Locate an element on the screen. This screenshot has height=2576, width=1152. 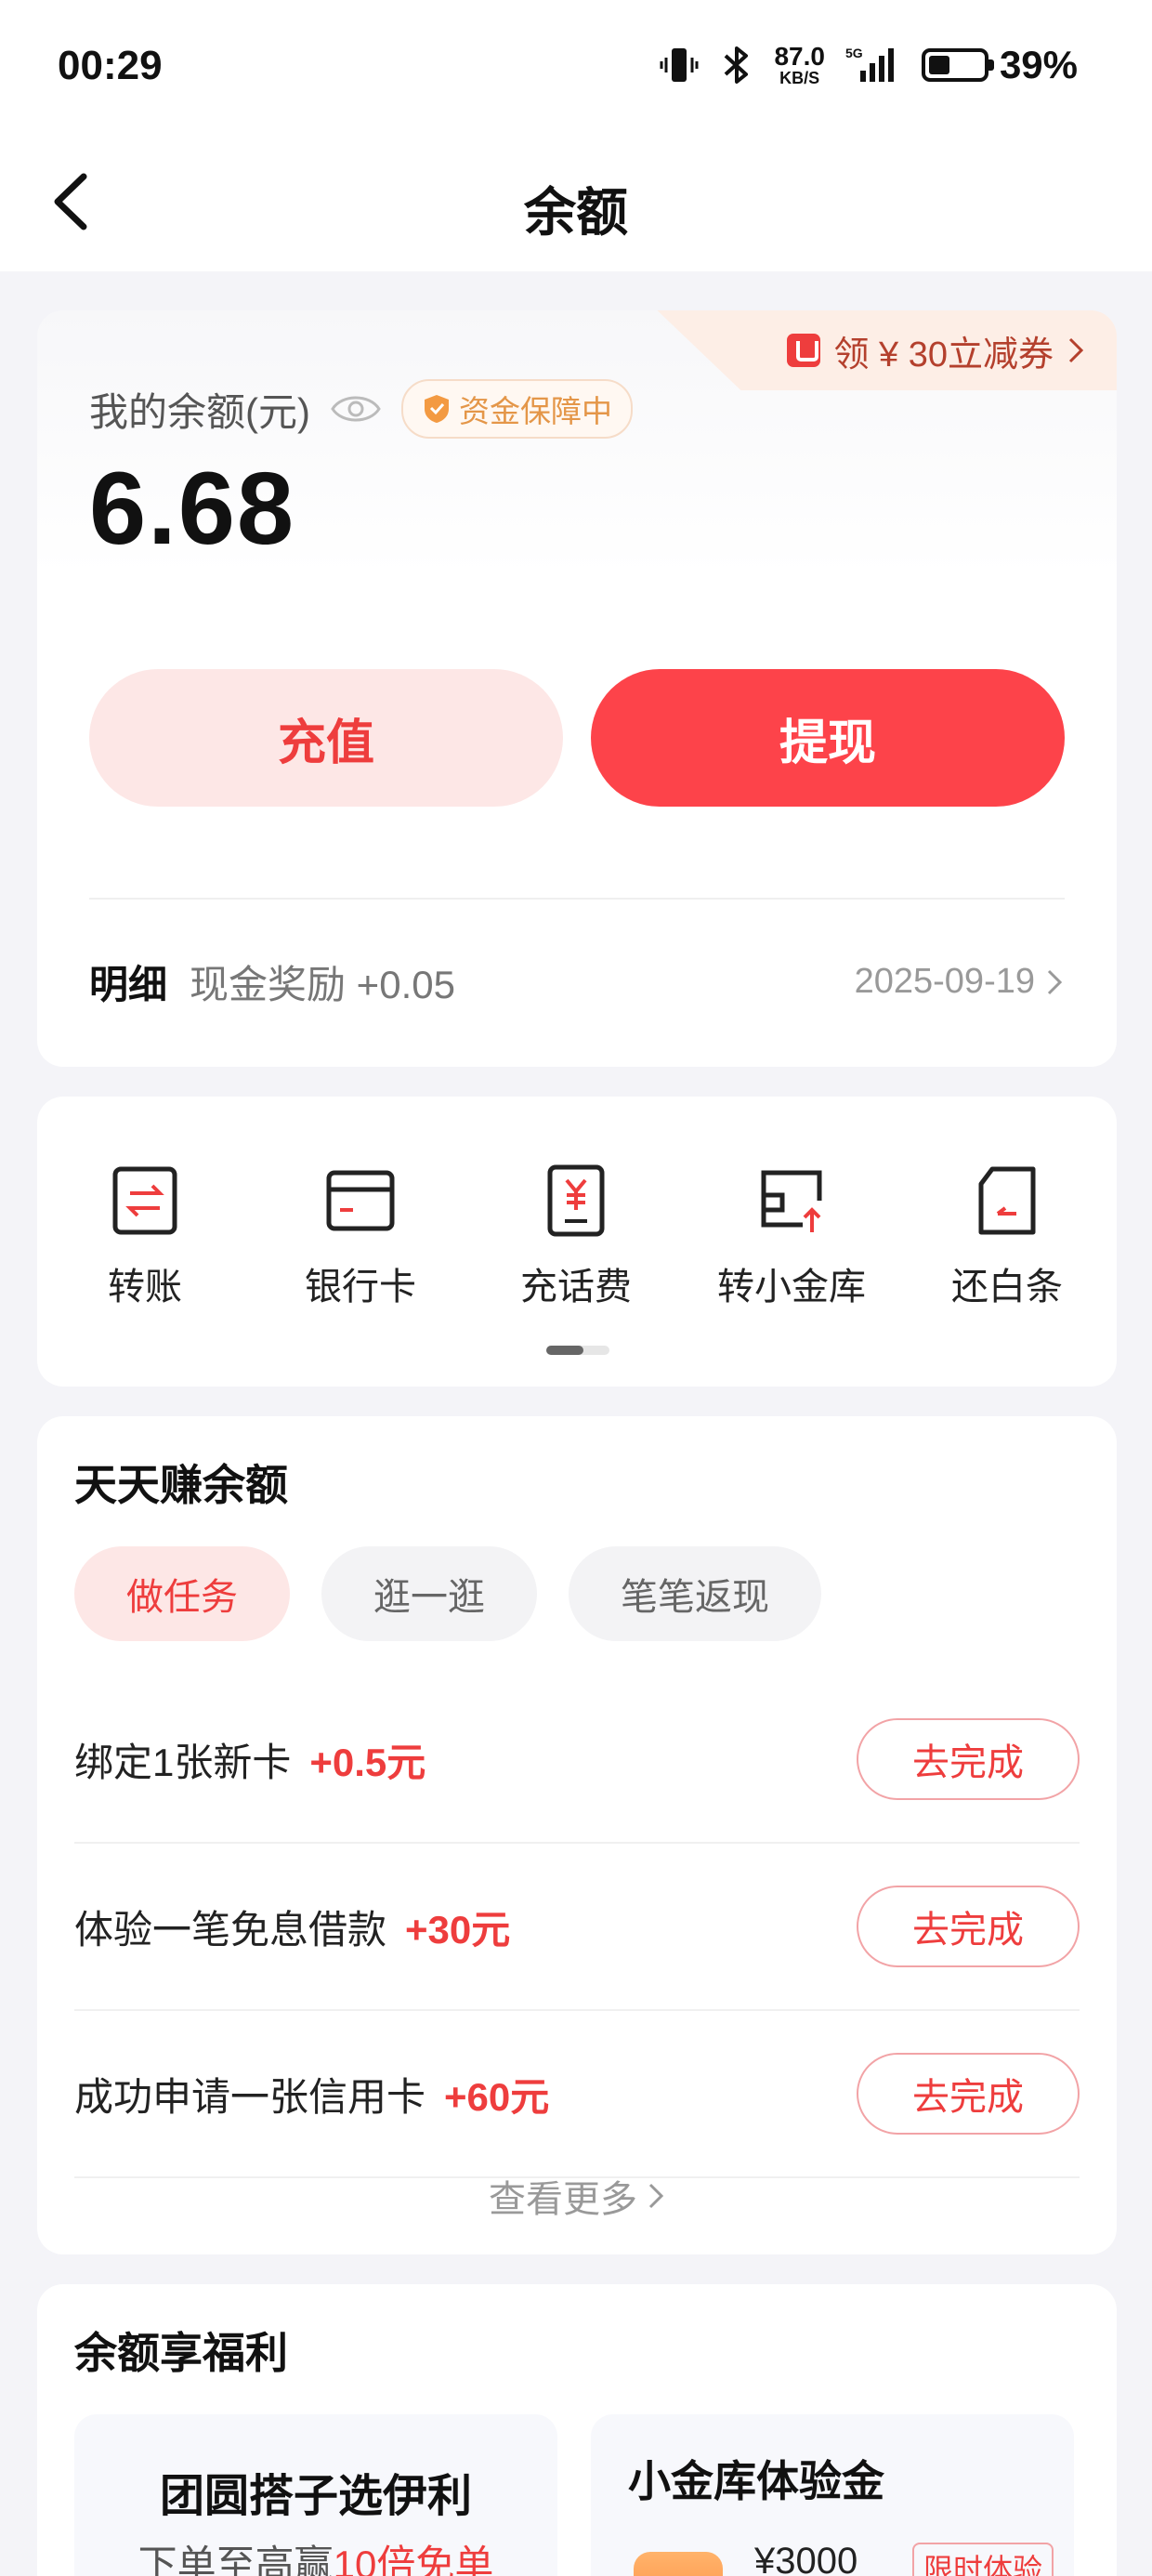
status-icons: 87.0 KB/S 5G 39% is located at coordinates (868, 65).